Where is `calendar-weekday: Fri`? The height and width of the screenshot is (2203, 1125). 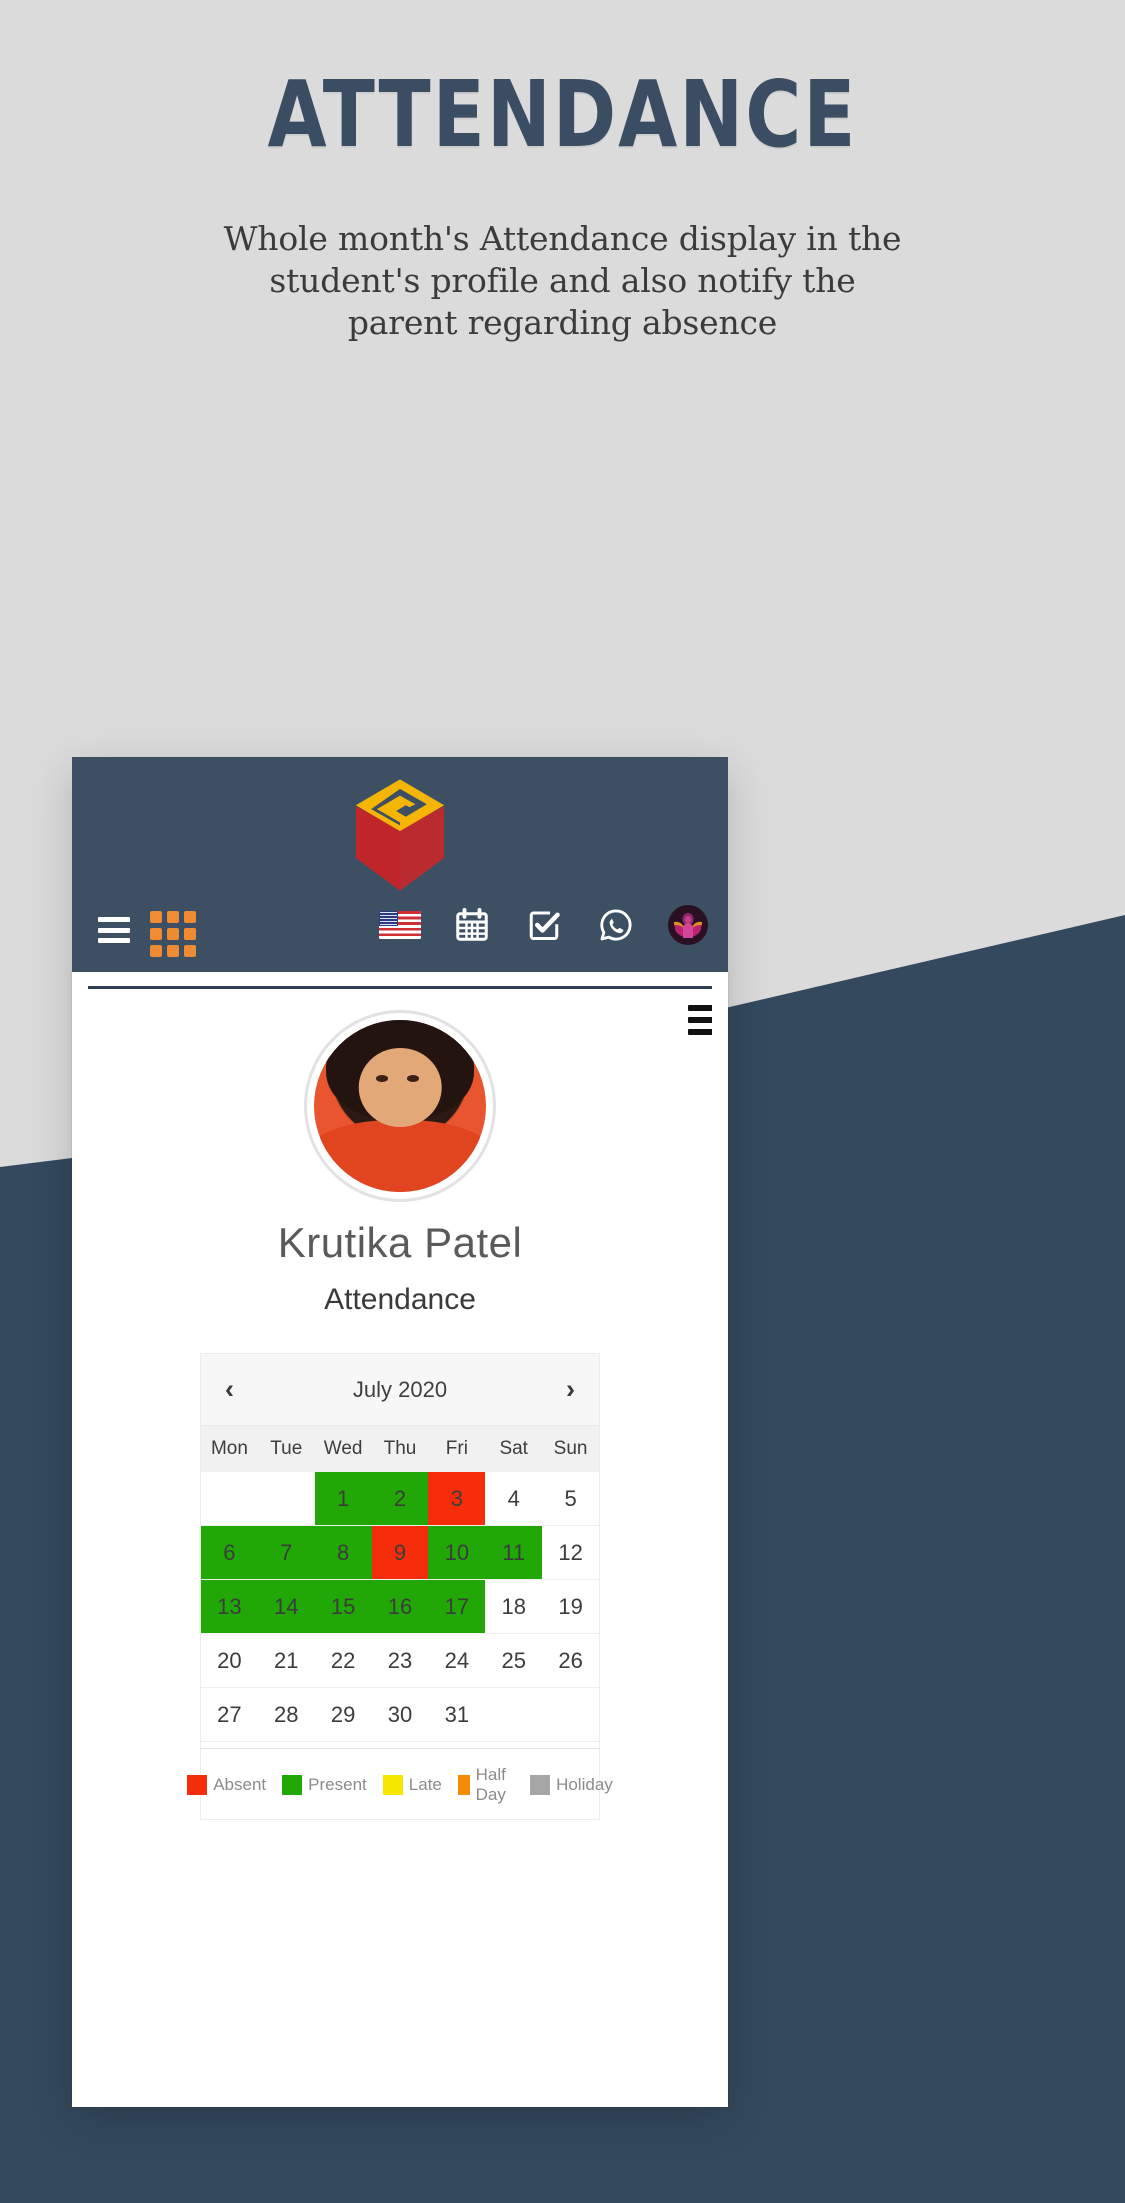 calendar-weekday: Fri is located at coordinates (456, 1448).